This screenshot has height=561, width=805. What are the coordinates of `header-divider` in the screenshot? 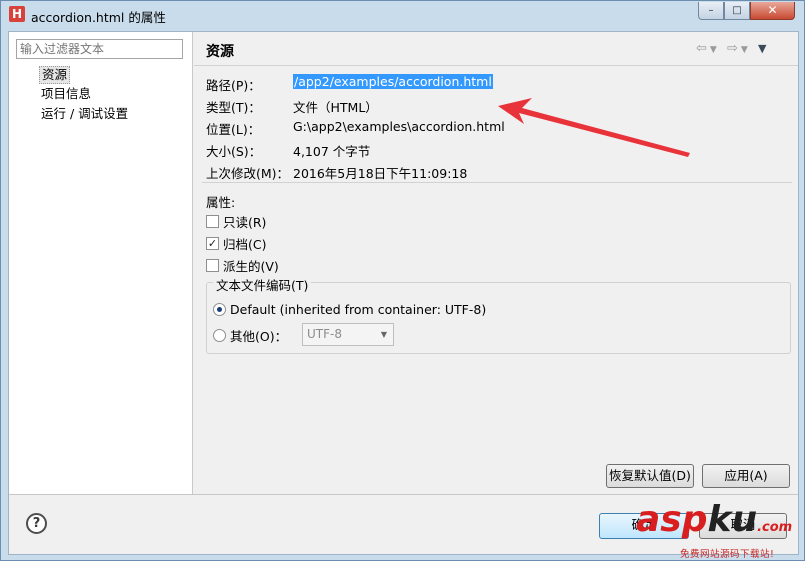 It's located at (496, 65).